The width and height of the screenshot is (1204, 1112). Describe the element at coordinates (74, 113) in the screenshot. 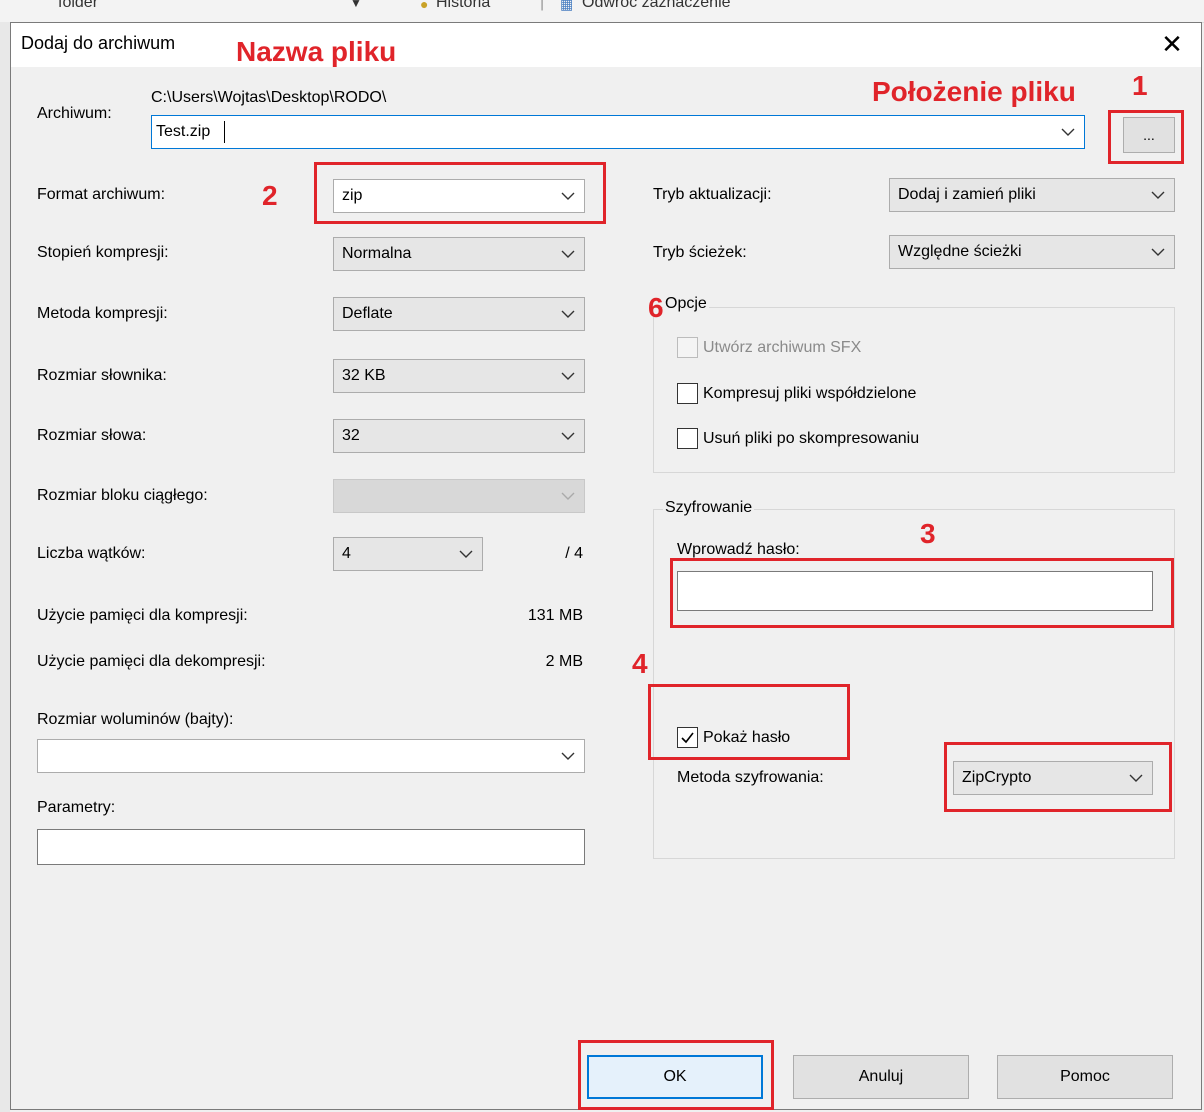

I see `archive-label: Archiwum:` at that location.